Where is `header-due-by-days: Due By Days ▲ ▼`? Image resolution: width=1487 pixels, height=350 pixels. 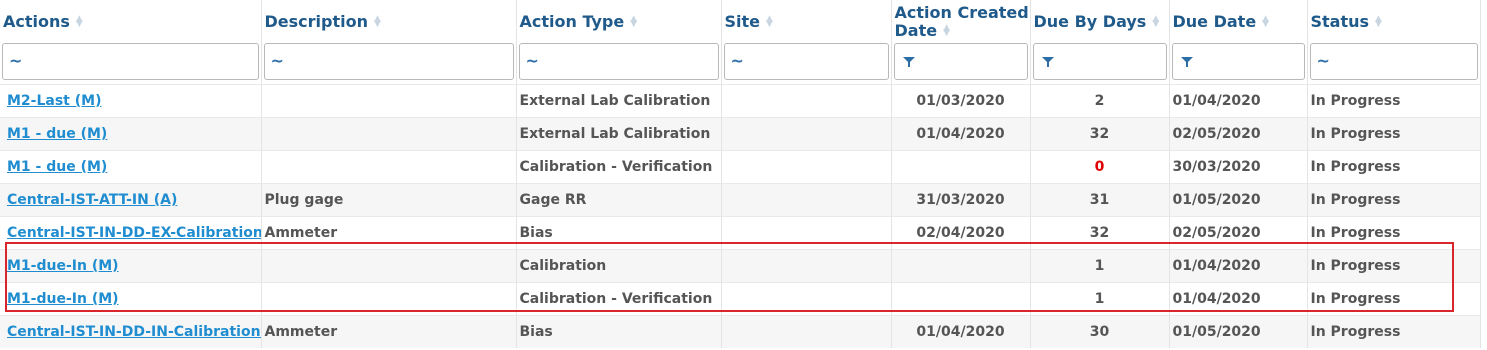
header-due-by-days: Due By Days ▲ ▼ is located at coordinates (1100, 21).